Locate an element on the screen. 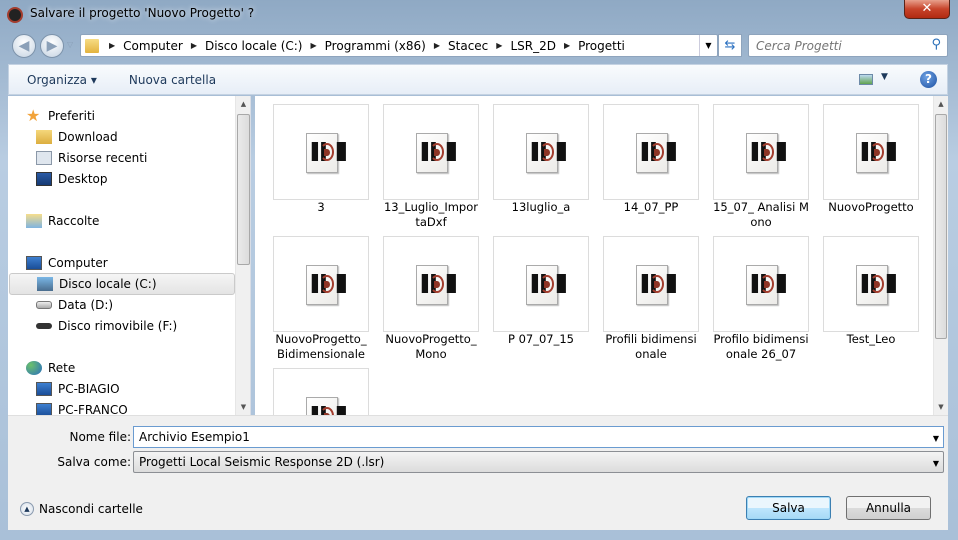 This screenshot has height=540, width=958. files-scrollbar: ▲ ▼ is located at coordinates (940, 255).